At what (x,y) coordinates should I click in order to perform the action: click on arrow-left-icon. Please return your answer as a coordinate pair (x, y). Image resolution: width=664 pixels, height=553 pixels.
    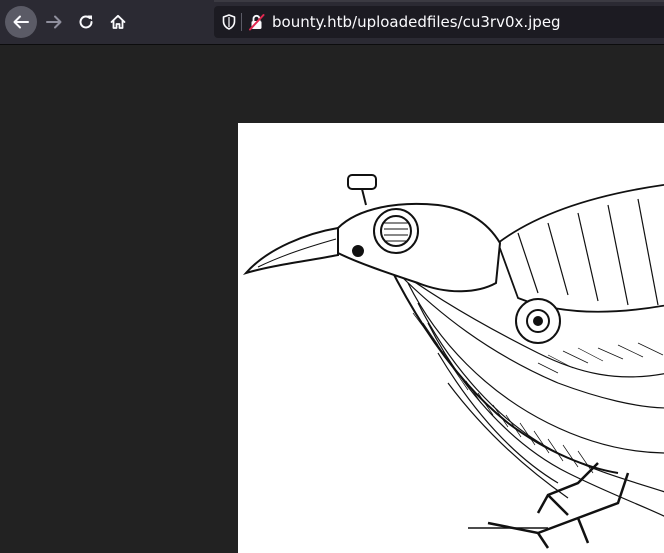
    Looking at the image, I should click on (21, 22).